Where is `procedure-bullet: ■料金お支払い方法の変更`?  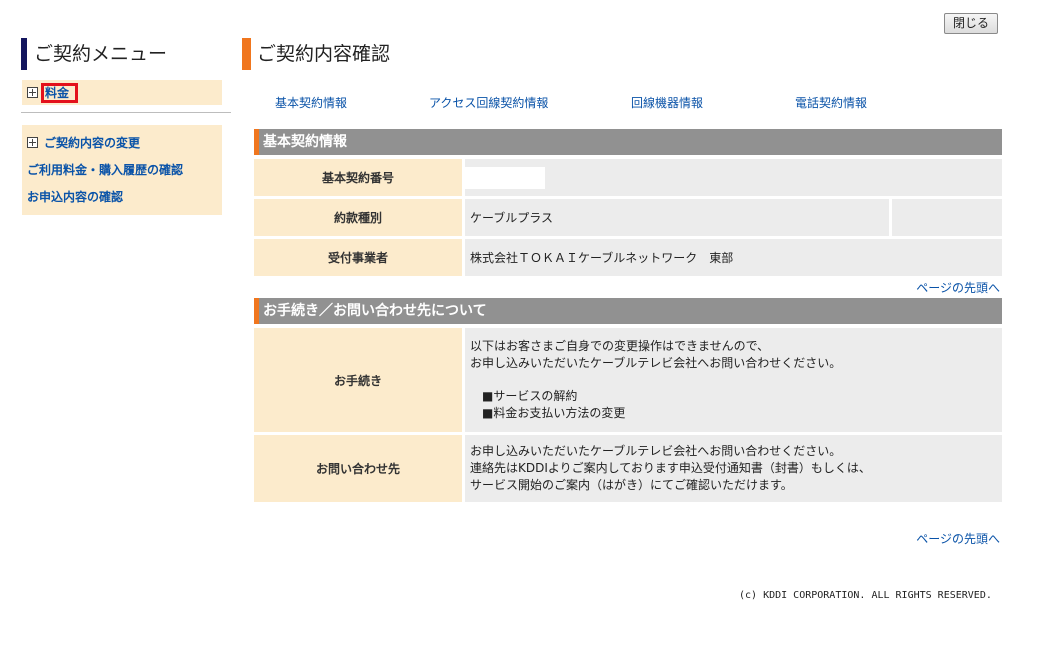
procedure-bullet: ■料金お支払い方法の変更 is located at coordinates (554, 413).